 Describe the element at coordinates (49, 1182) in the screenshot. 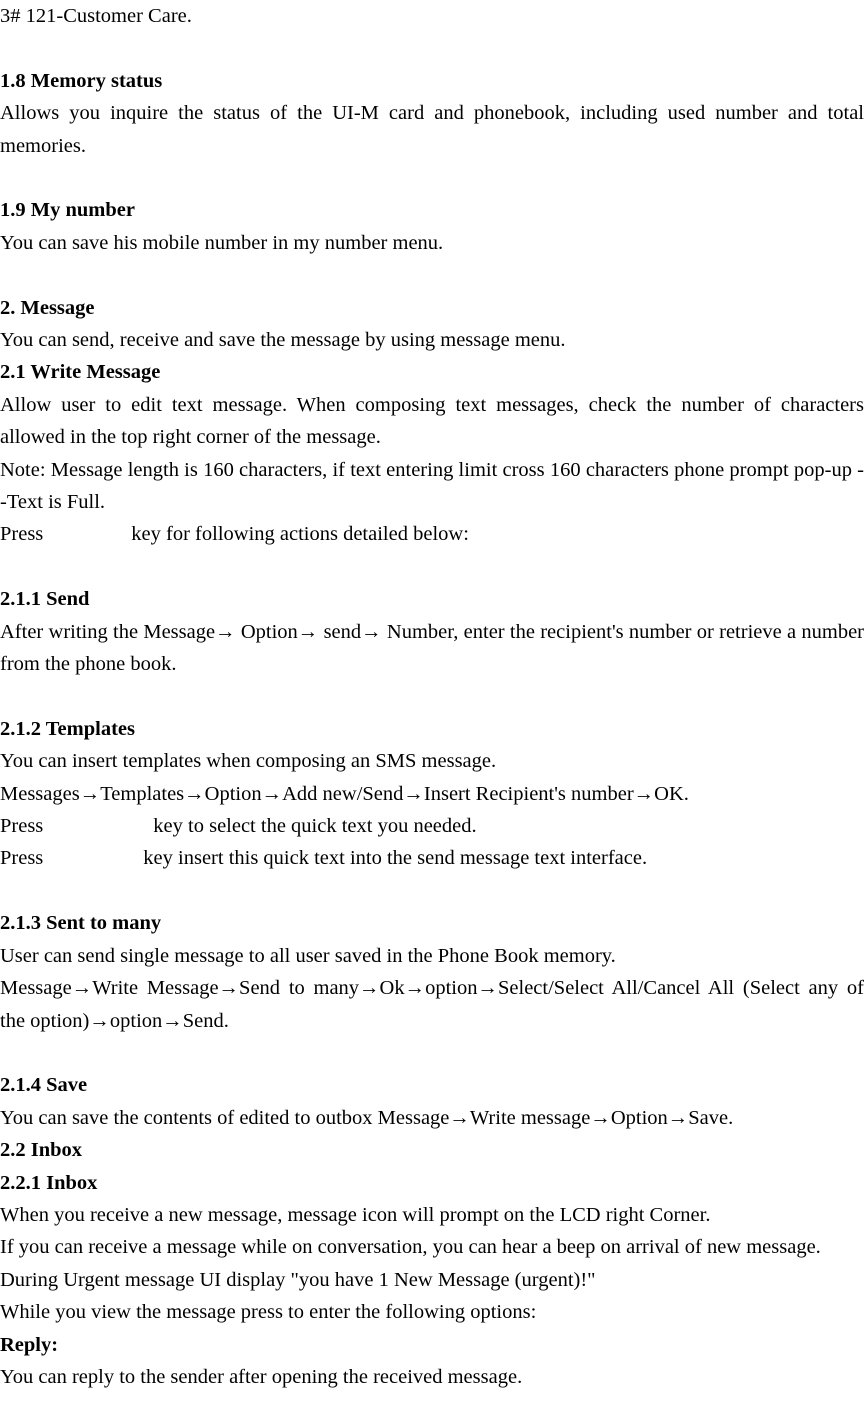

I see `heading-inbox-sub: 2.2.1 Inbox` at that location.